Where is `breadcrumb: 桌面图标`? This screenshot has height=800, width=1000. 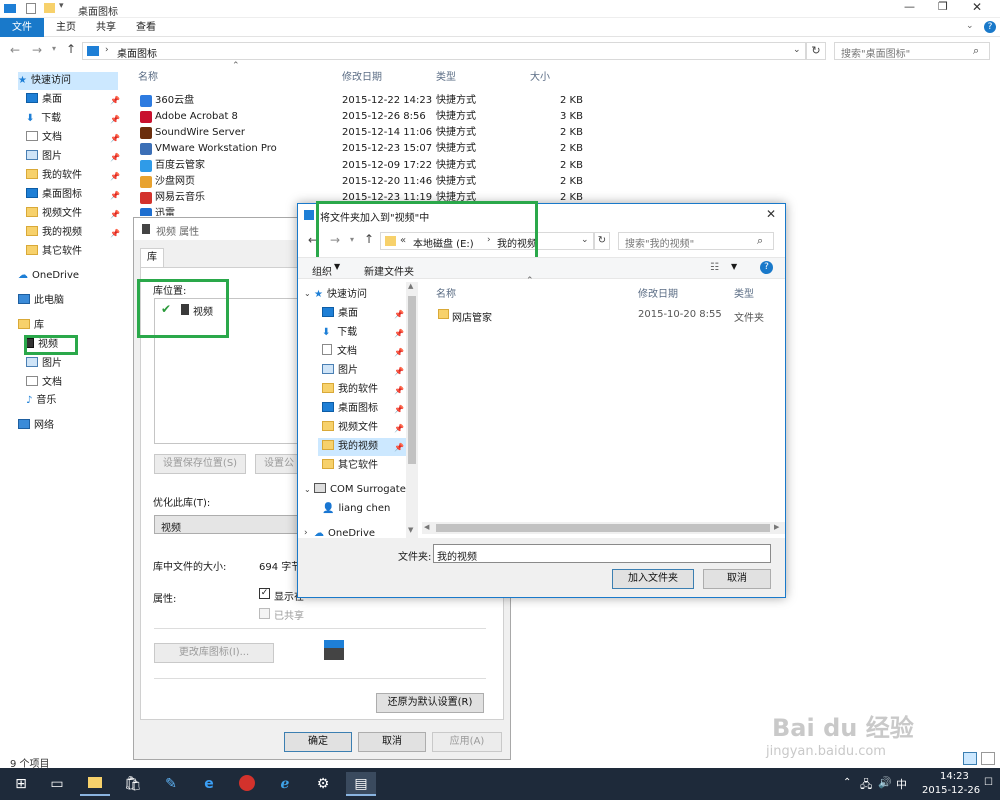
breadcrumb: 桌面图标 is located at coordinates (137, 52).